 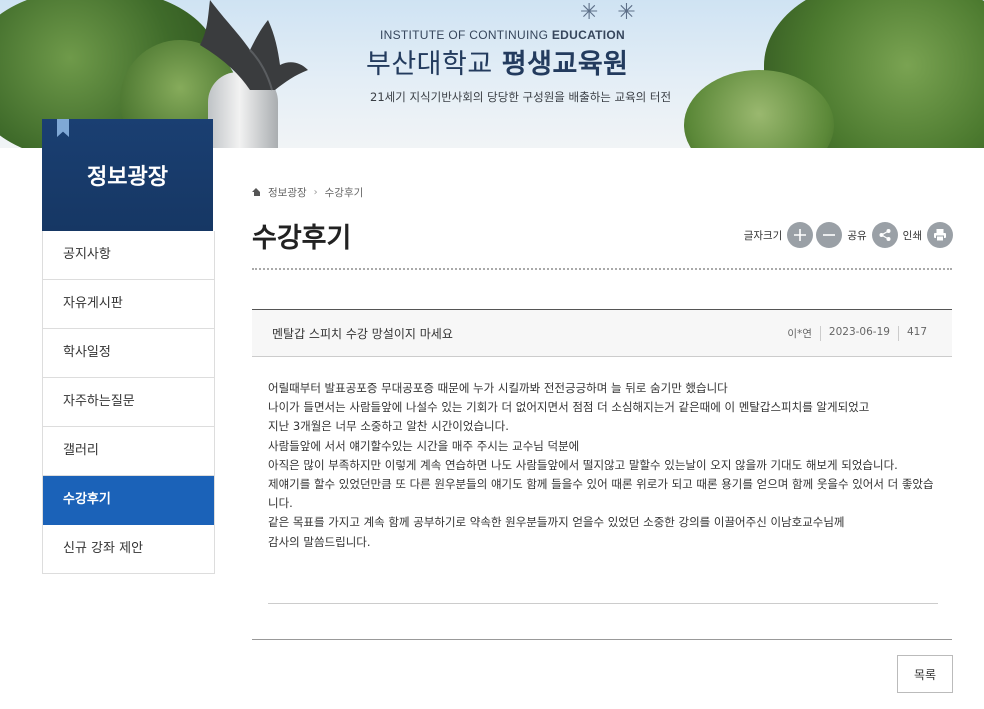 What do you see at coordinates (388, 426) in the screenshot?
I see `post-body-line: 지난 3개월은 너무 소중하고 알찬 시간이었습니다.` at bounding box center [388, 426].